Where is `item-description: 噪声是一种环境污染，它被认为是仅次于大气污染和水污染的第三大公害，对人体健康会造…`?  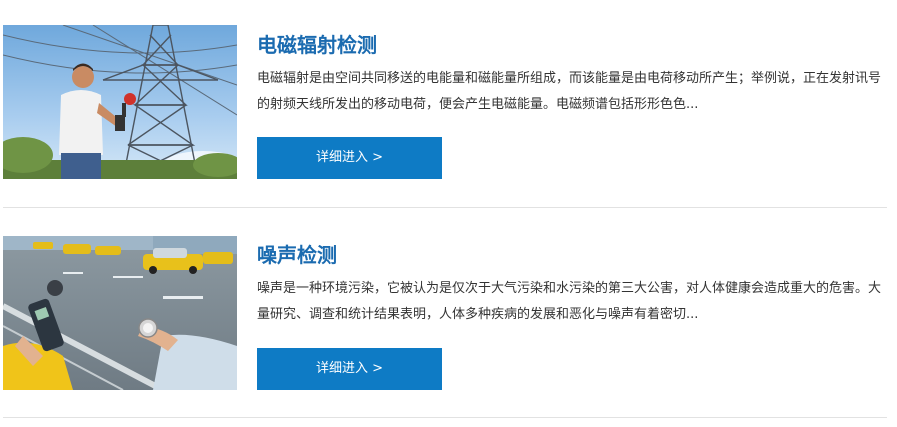
item-description: 噪声是一种环境污染，它被认为是仅次于大气污染和水污染的第三大公害，对人体健康会造… is located at coordinates (569, 301).